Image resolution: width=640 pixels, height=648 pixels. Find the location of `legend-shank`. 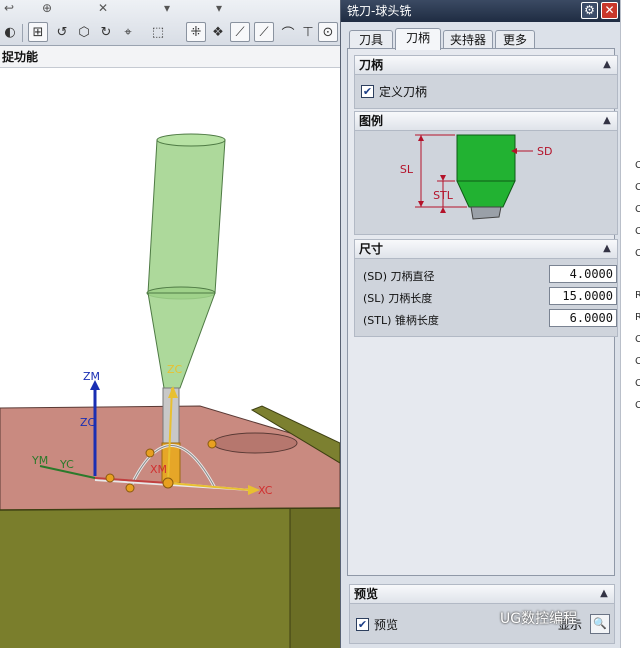

legend-shank is located at coordinates (486, 158).